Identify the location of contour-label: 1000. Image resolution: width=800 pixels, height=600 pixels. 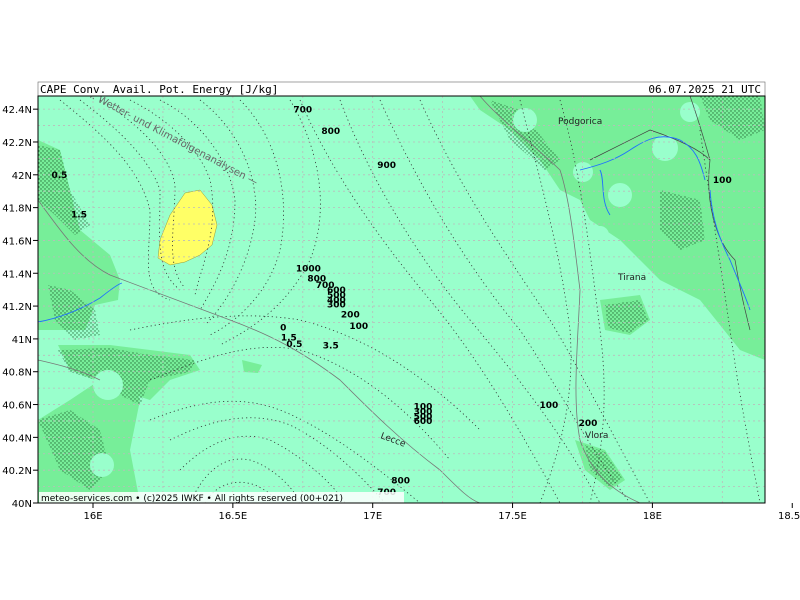
(308, 270).